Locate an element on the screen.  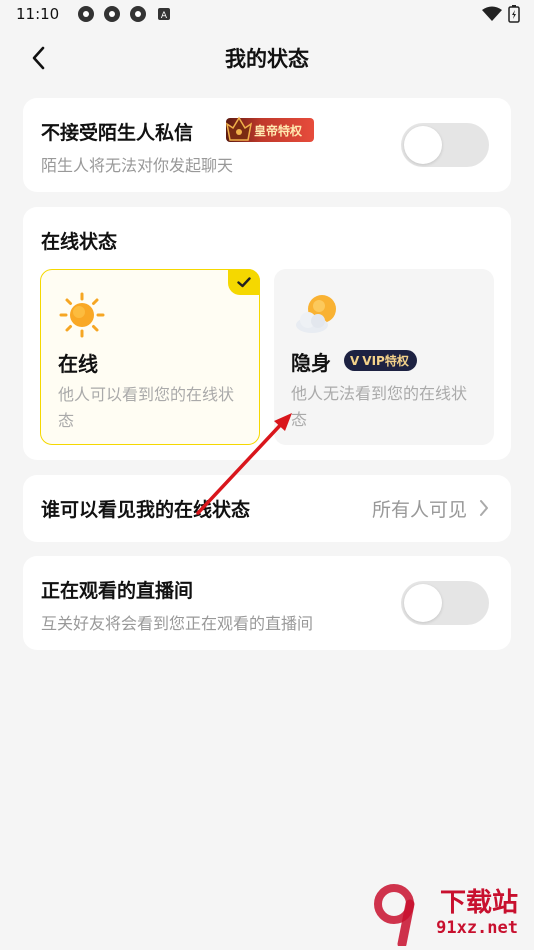
chevron-left-icon is located at coordinates (38, 58).